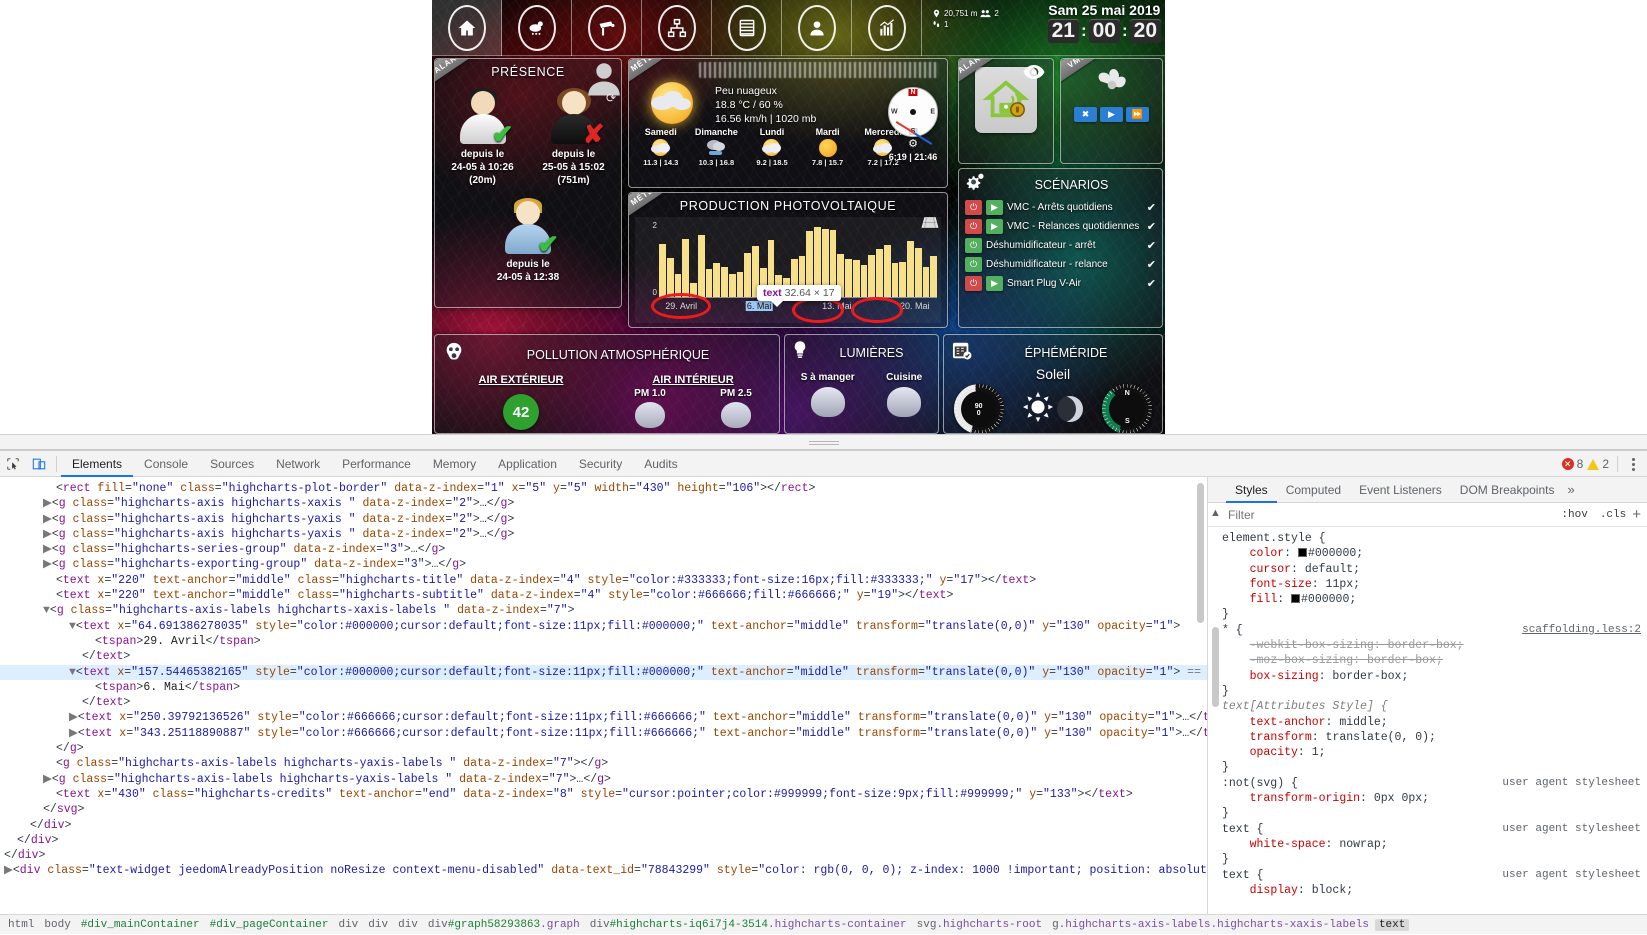  What do you see at coordinates (1434, 737) in the screenshot?
I see `css-declaration: transform: translate(0, 0);` at bounding box center [1434, 737].